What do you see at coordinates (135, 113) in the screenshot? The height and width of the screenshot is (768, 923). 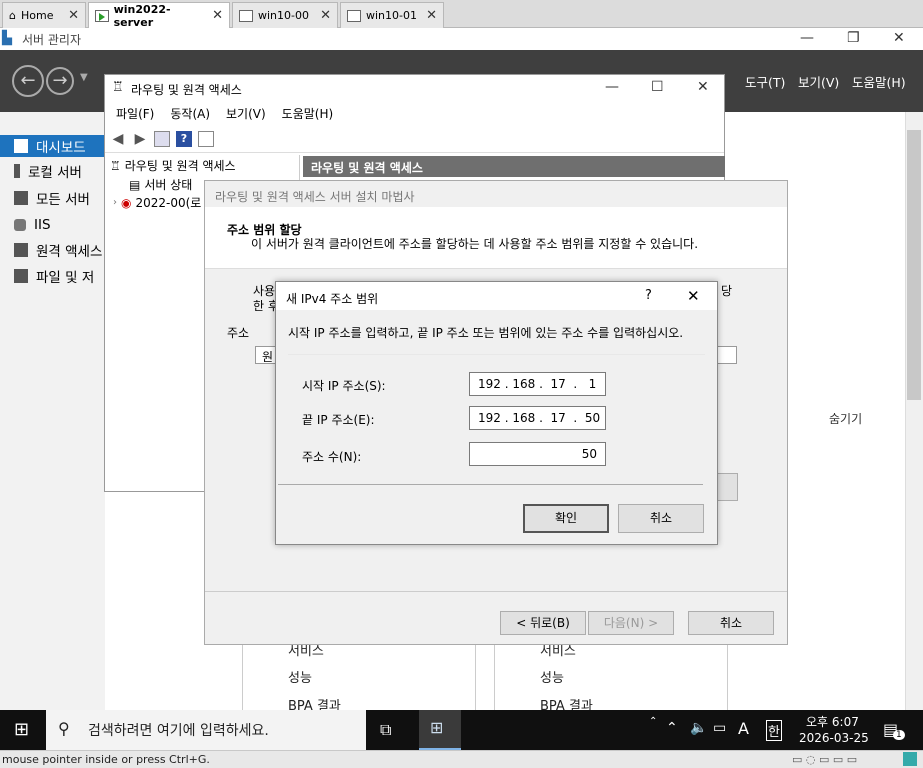 I see `menu-file: 파일(F)` at bounding box center [135, 113].